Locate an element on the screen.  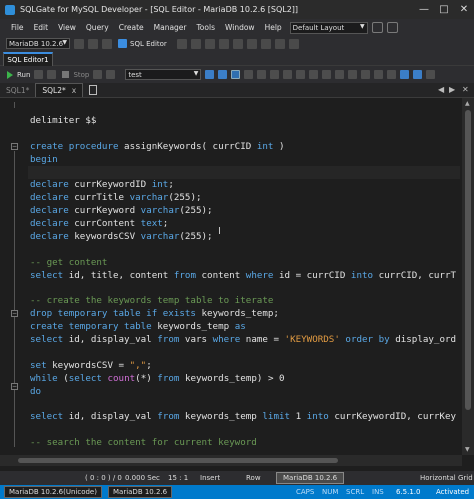
stop-button: Stop is located at coordinates (75, 75).